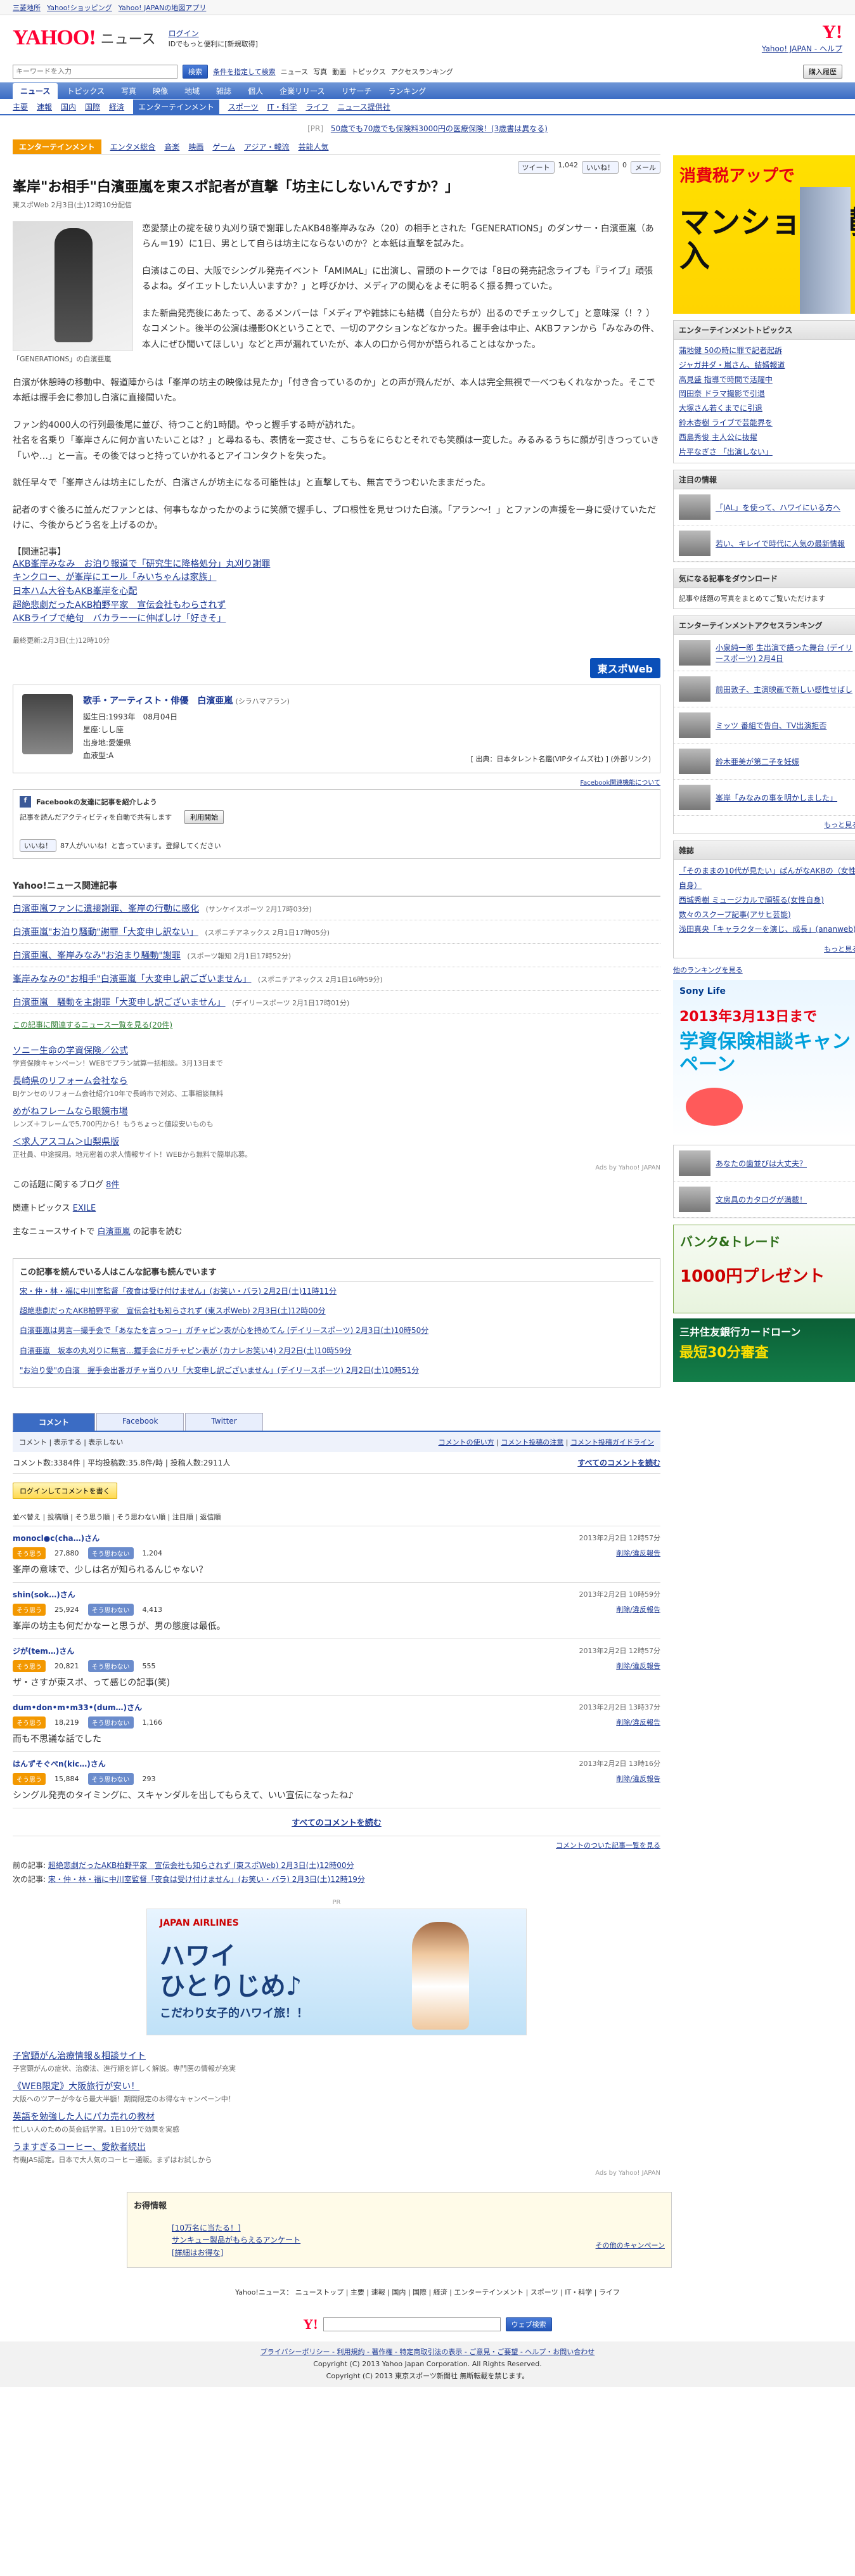  What do you see at coordinates (767, 366) in the screenshot?
I see `ent-topic-item: ジャガ井ダ・嵐さん、結婚報道` at bounding box center [767, 366].